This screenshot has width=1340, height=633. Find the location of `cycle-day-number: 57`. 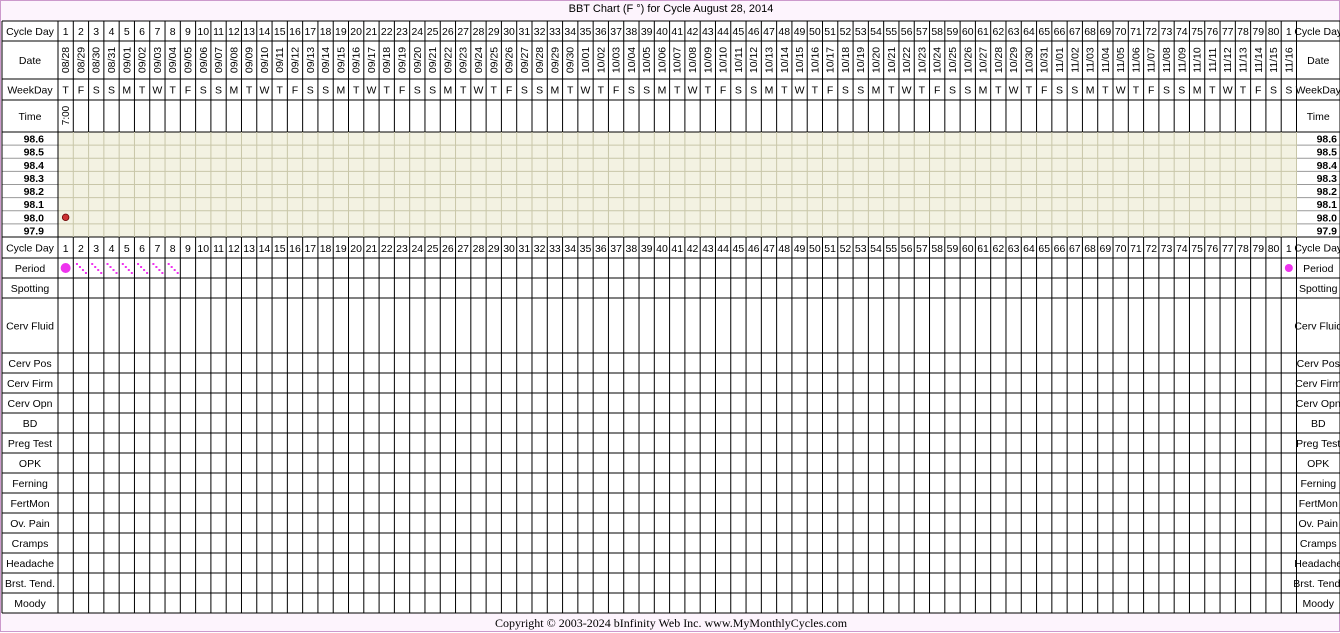

cycle-day-number: 57 is located at coordinates (922, 249).